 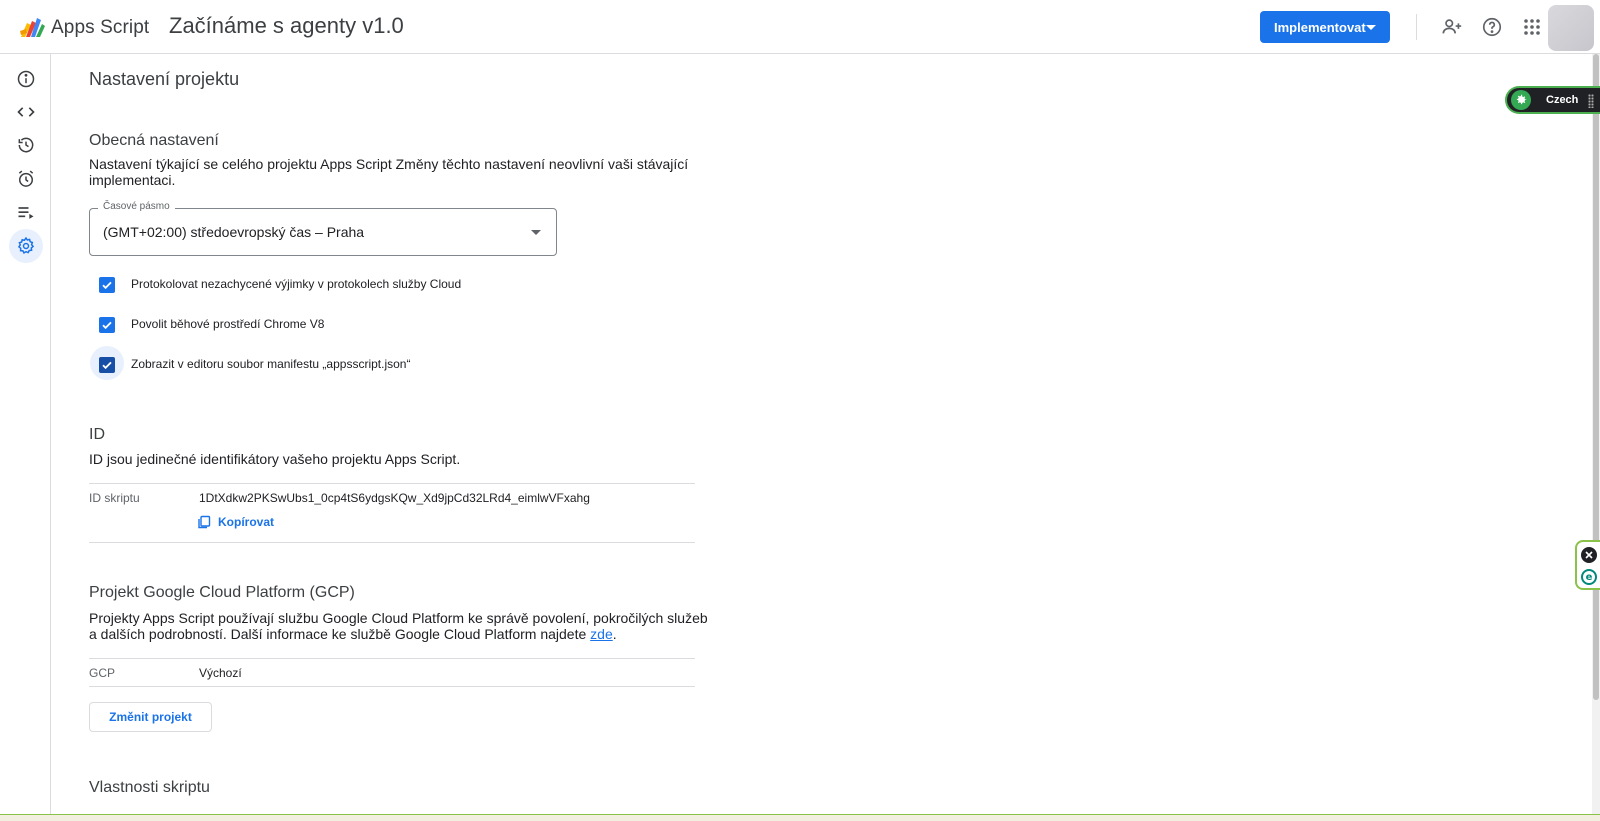 What do you see at coordinates (228, 324) in the screenshot?
I see `checkbox-label: Povolit běhové prostředí Chrome V8` at bounding box center [228, 324].